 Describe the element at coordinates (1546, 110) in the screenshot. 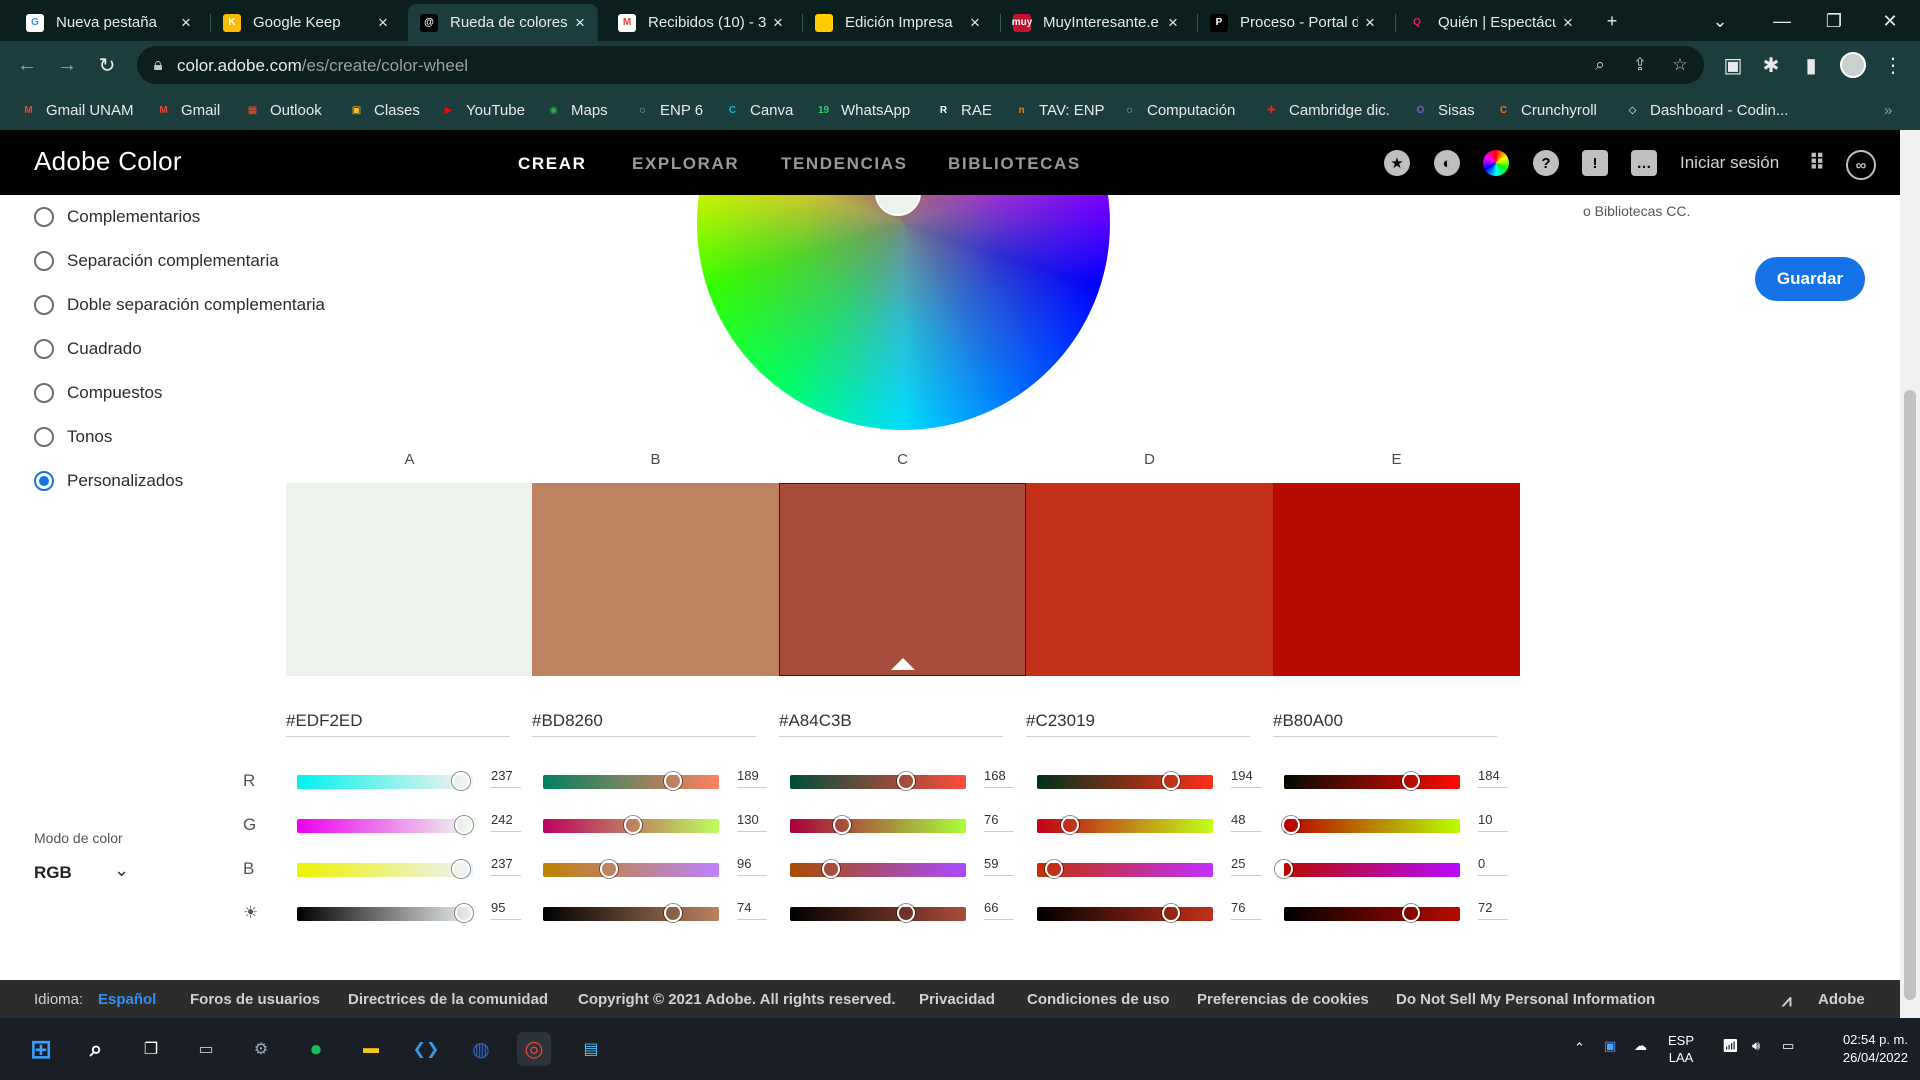

I see `bookmark-item: C Crunchyroll` at that location.